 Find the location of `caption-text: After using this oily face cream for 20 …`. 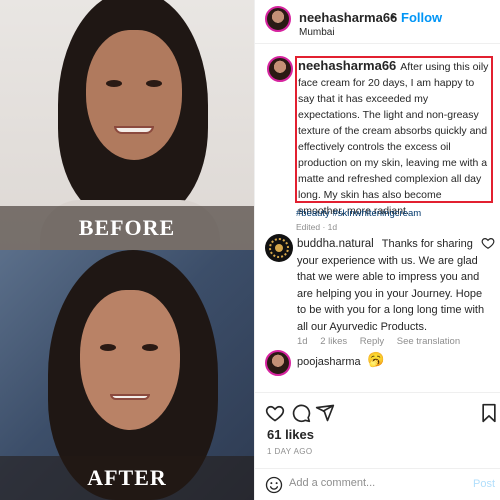

caption-text: After using this oily face cream for 20 … is located at coordinates (393, 139).